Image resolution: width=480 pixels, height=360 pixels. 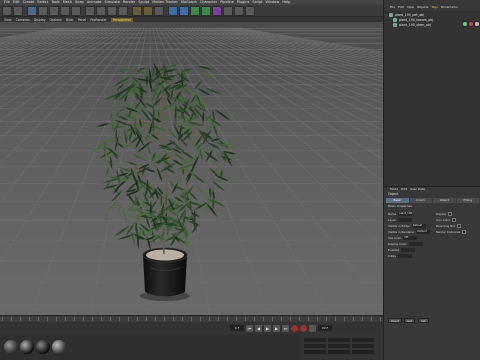 What do you see at coordinates (449, 7) in the screenshot?
I see `object-menu-item: Bookmarks` at bounding box center [449, 7].